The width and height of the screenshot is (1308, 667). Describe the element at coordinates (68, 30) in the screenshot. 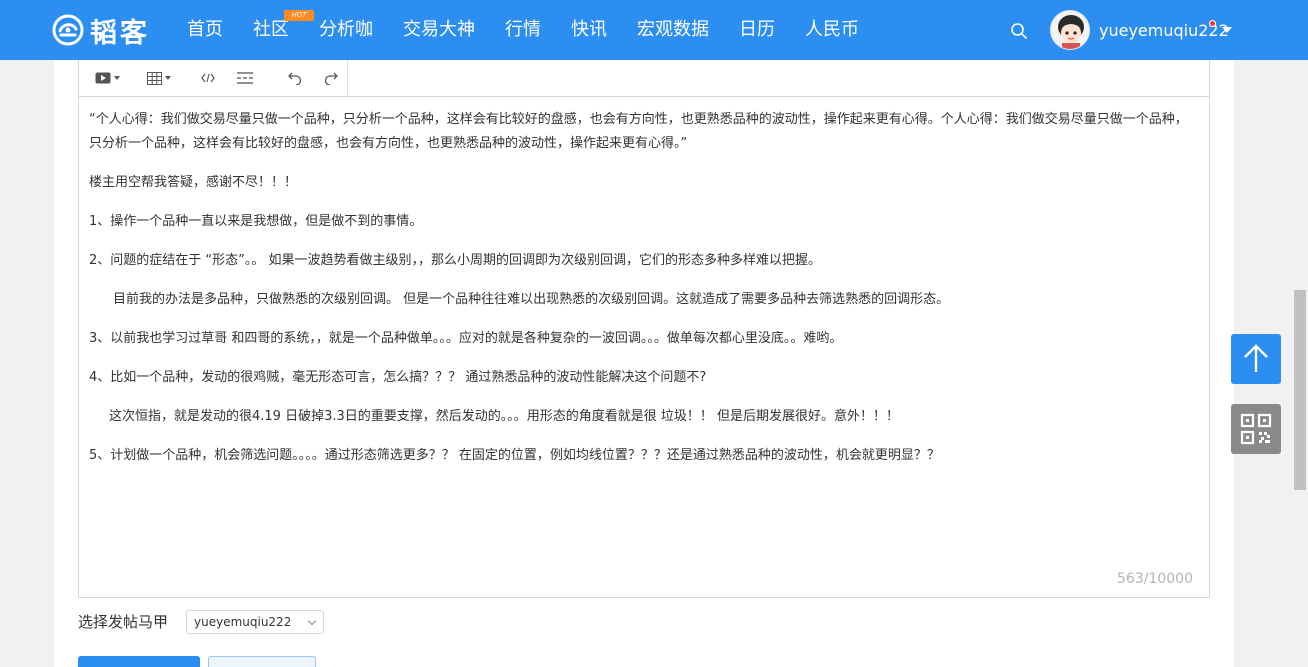

I see `logo-icon` at that location.